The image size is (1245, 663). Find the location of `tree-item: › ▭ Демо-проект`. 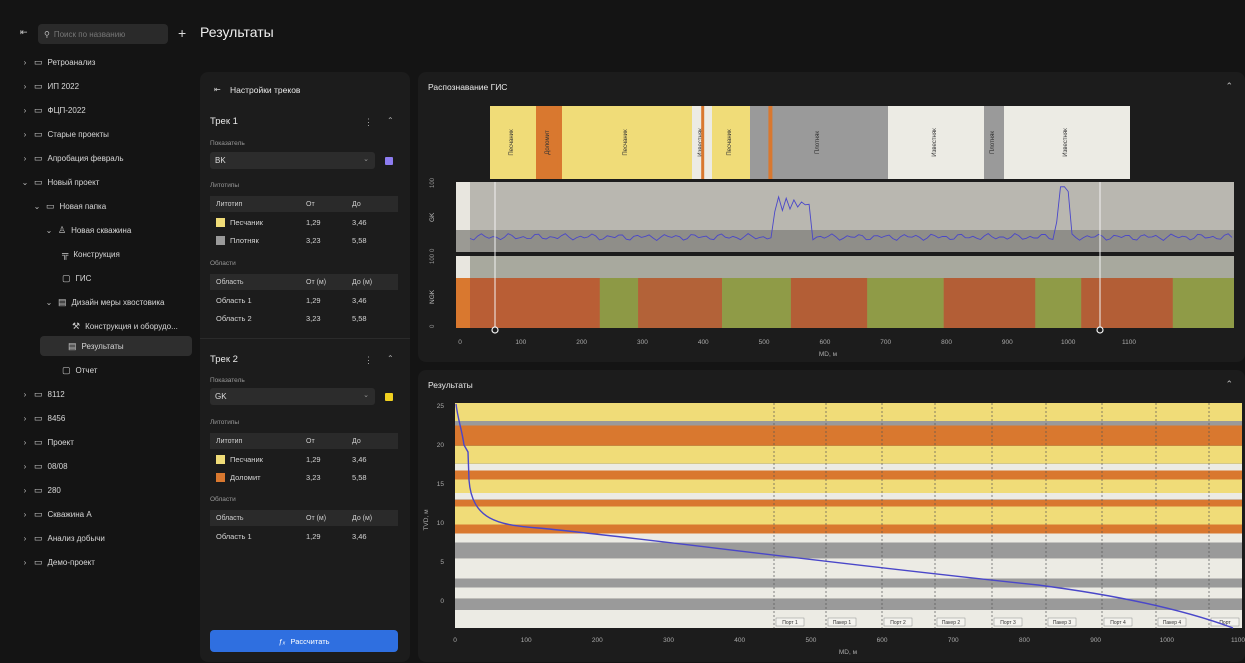

tree-item: › ▭ Демо-проект is located at coordinates (57, 562).